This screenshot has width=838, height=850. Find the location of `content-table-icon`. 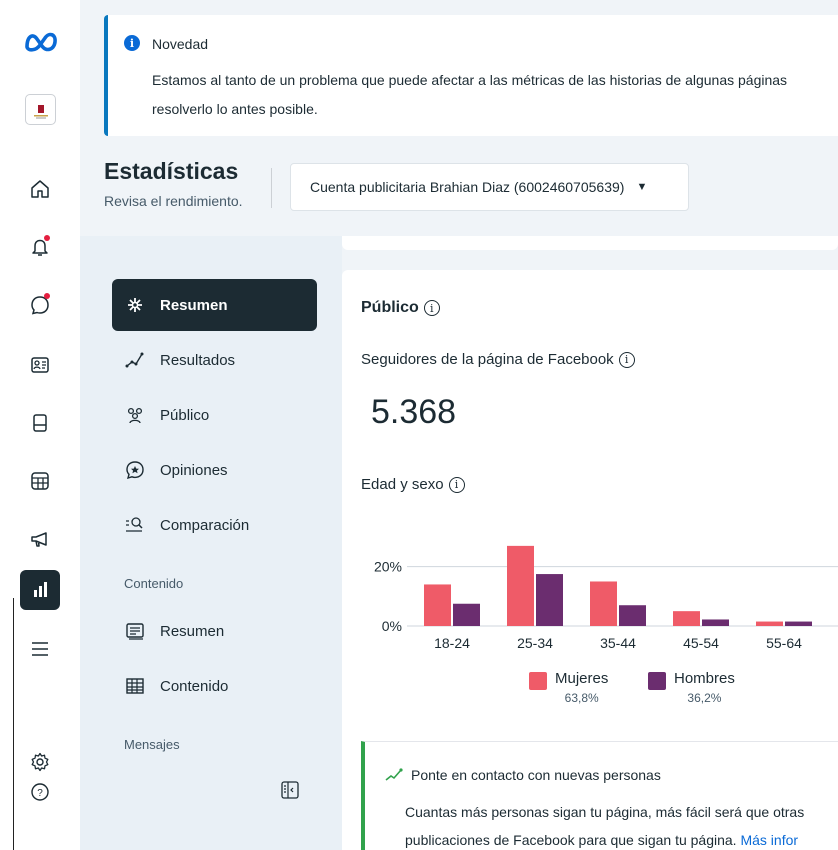

content-table-icon is located at coordinates (135, 686).